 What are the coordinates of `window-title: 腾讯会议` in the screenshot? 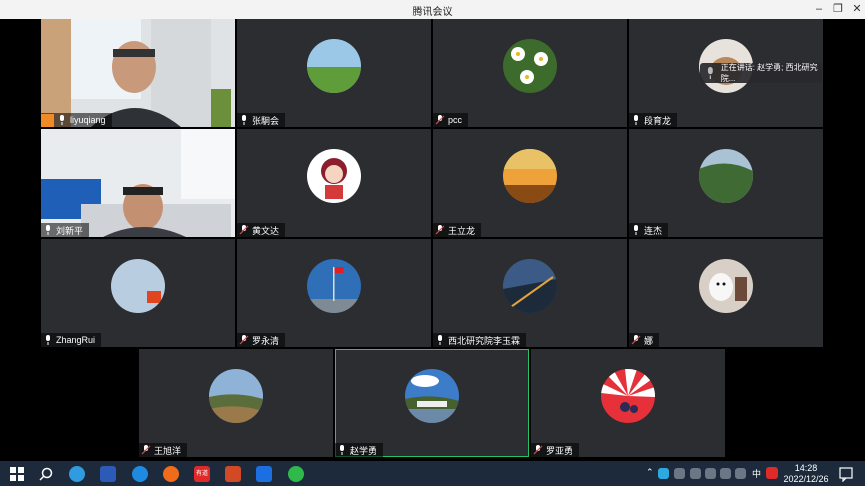 It's located at (432, 12).